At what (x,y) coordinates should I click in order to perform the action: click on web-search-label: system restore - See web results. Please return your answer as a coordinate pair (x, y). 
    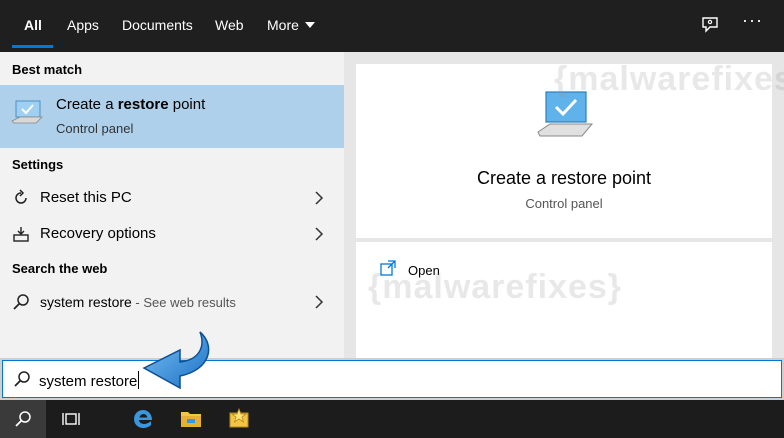
    Looking at the image, I should click on (138, 302).